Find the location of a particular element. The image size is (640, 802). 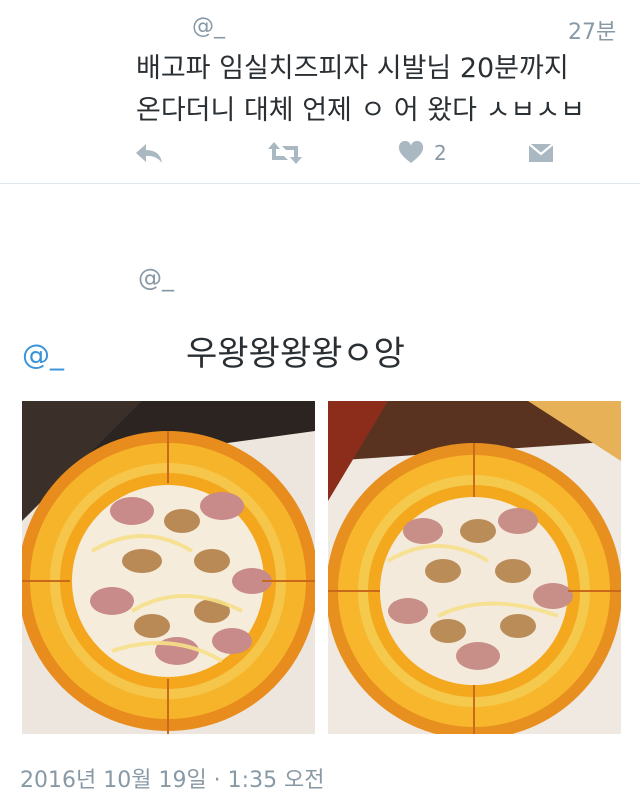

dm-button is located at coordinates (541, 153).